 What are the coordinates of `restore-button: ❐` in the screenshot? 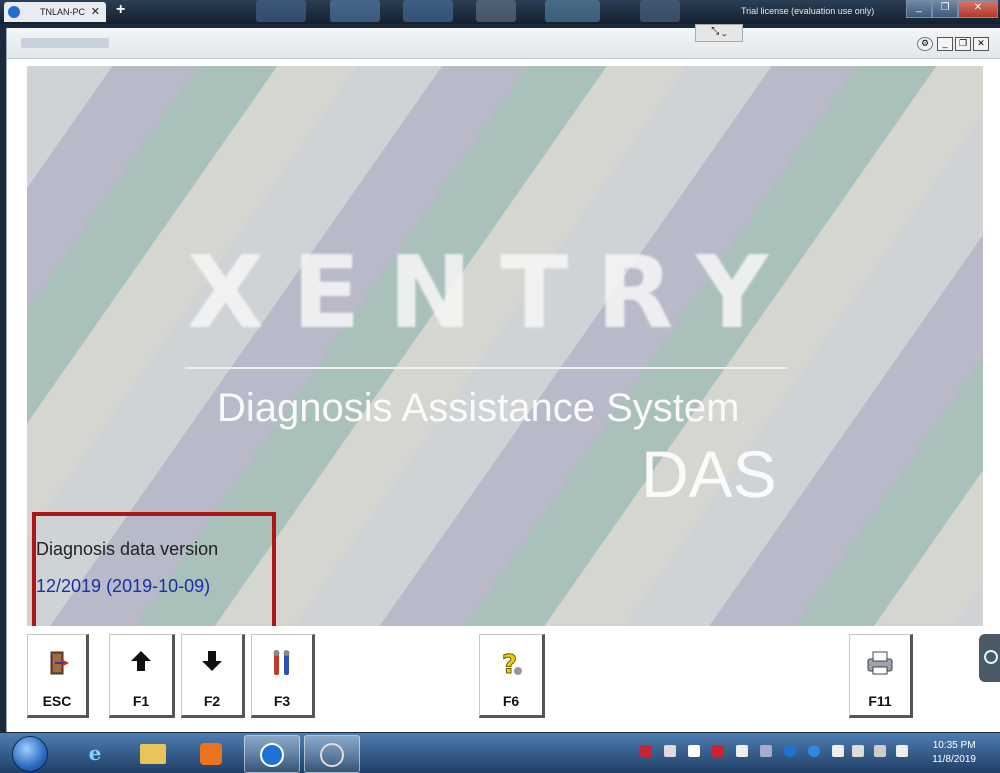 It's located at (963, 44).